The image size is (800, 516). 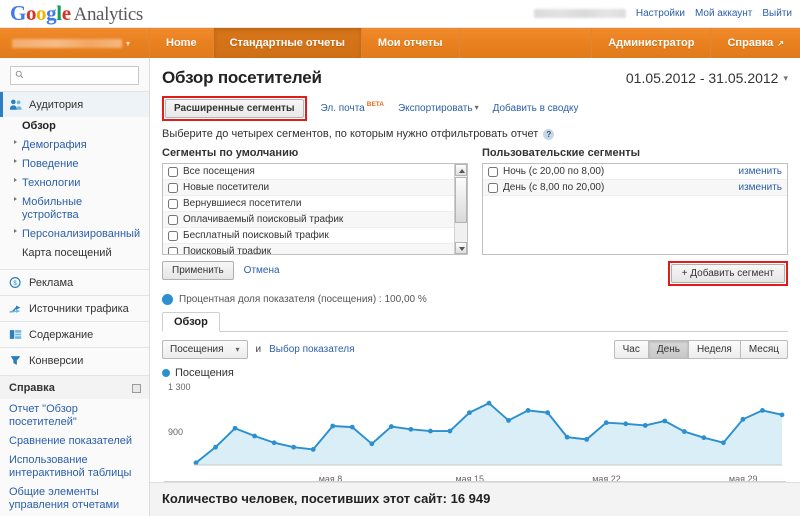 What do you see at coordinates (74, 126) in the screenshot?
I see `sidebar-item-overview: Обзор` at bounding box center [74, 126].